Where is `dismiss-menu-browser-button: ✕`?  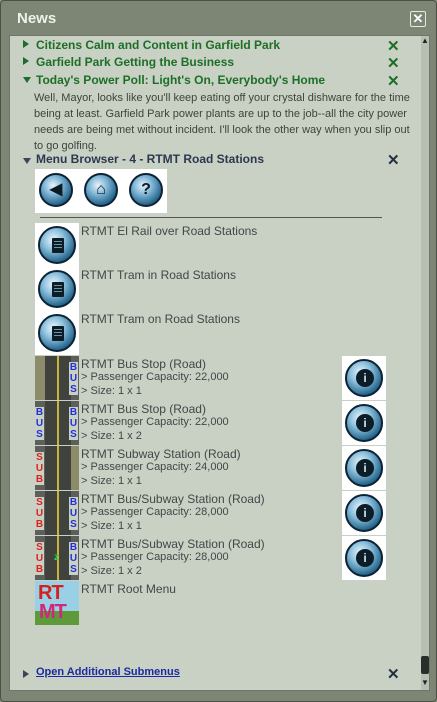 dismiss-menu-browser-button: ✕ is located at coordinates (393, 160).